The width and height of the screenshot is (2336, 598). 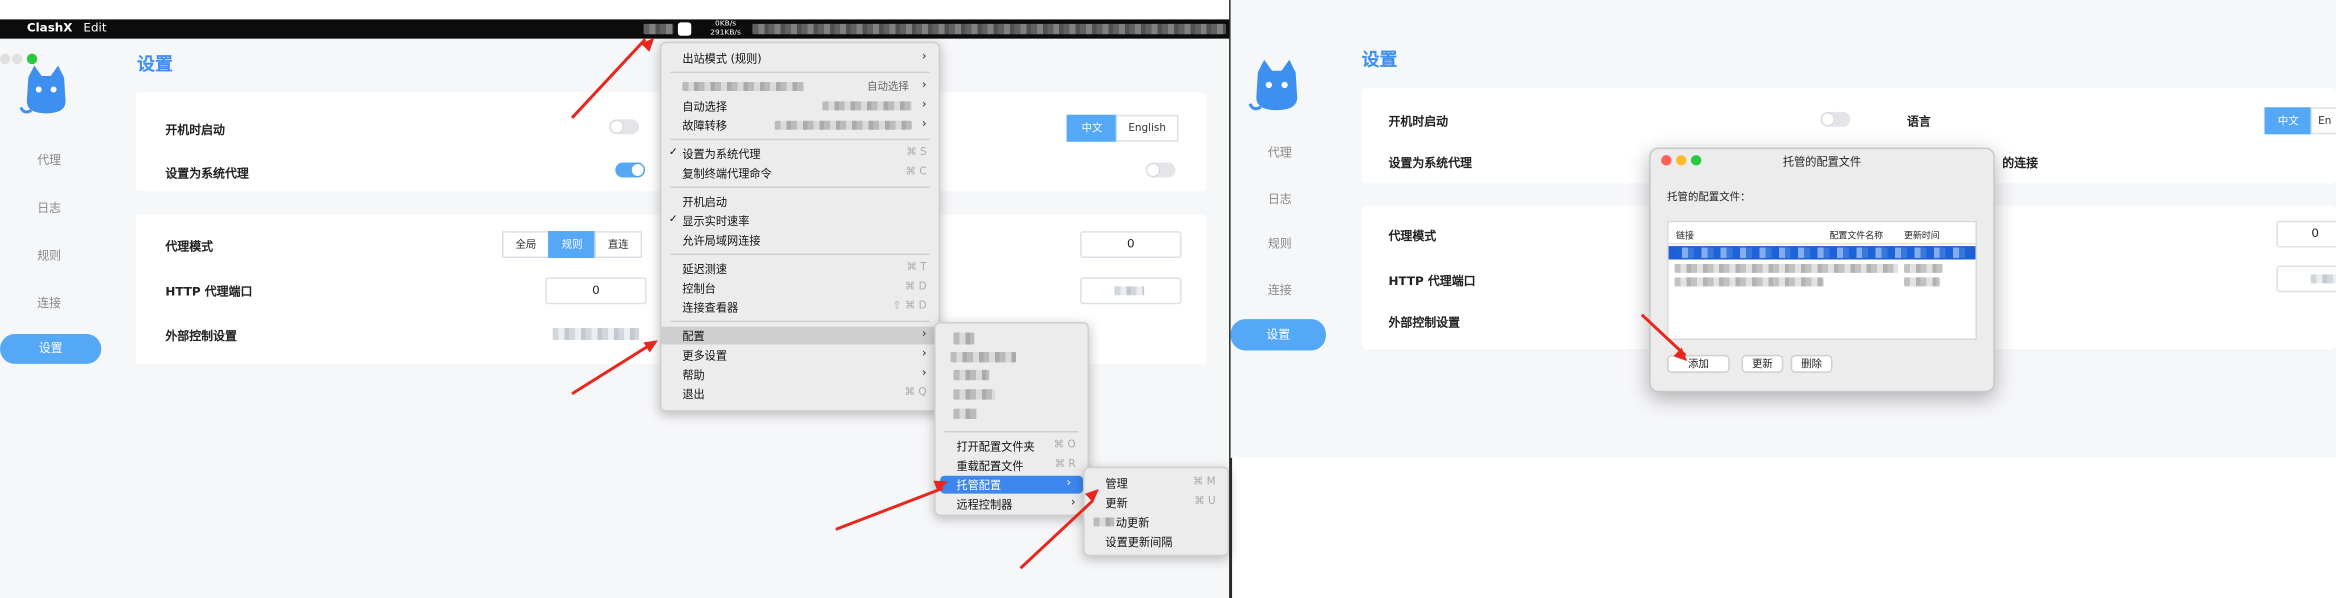 I want to click on redacted-group-name, so click(x=743, y=86).